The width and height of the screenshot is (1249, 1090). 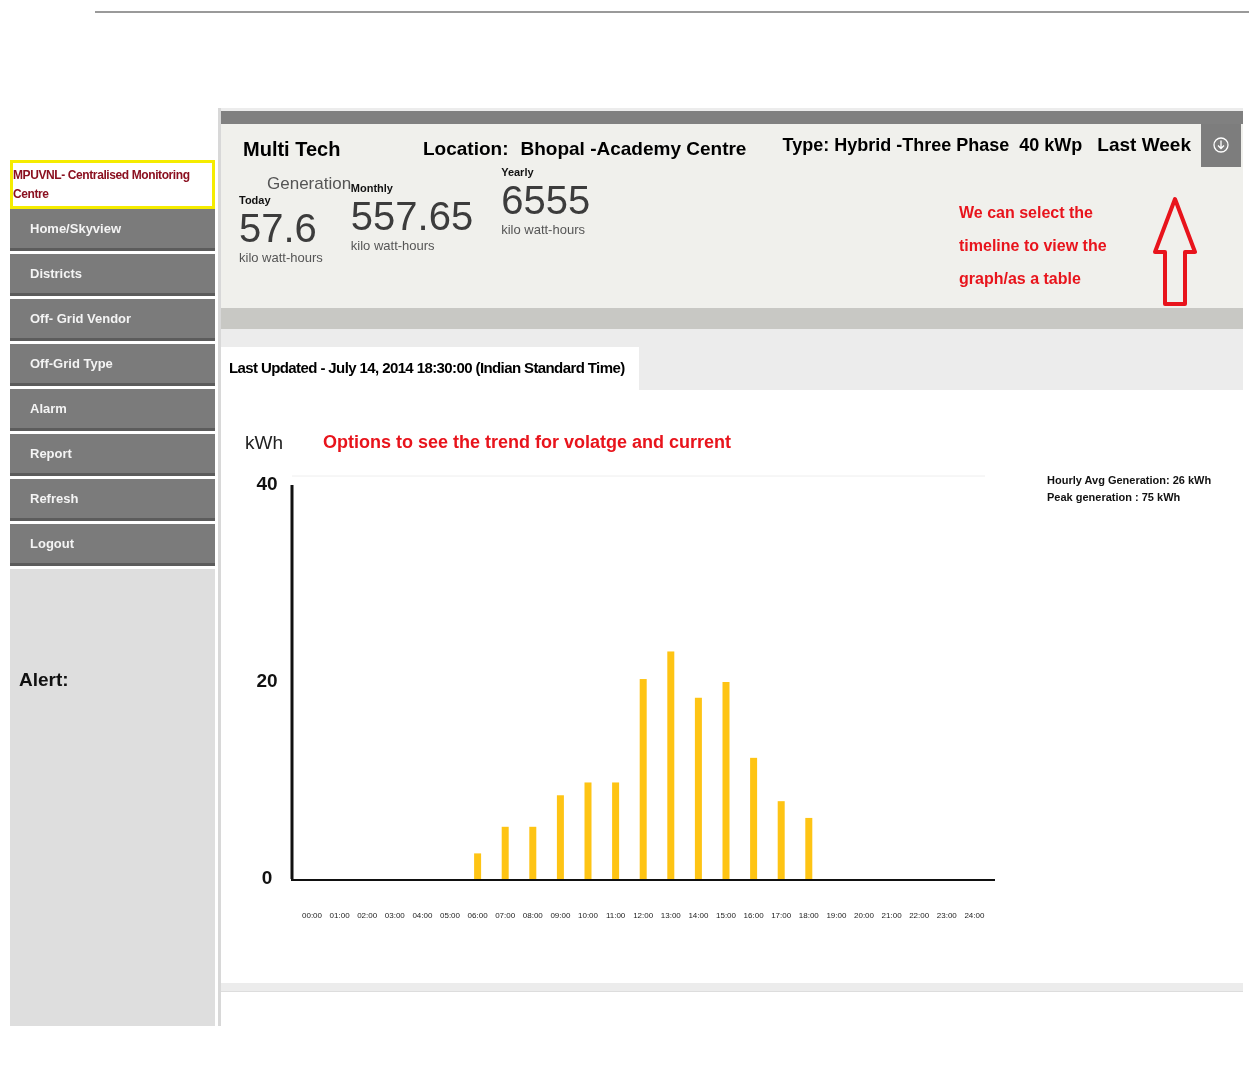 What do you see at coordinates (1033, 246) in the screenshot?
I see `timeline-note: We can select the timeline to view the graph/as a table` at bounding box center [1033, 246].